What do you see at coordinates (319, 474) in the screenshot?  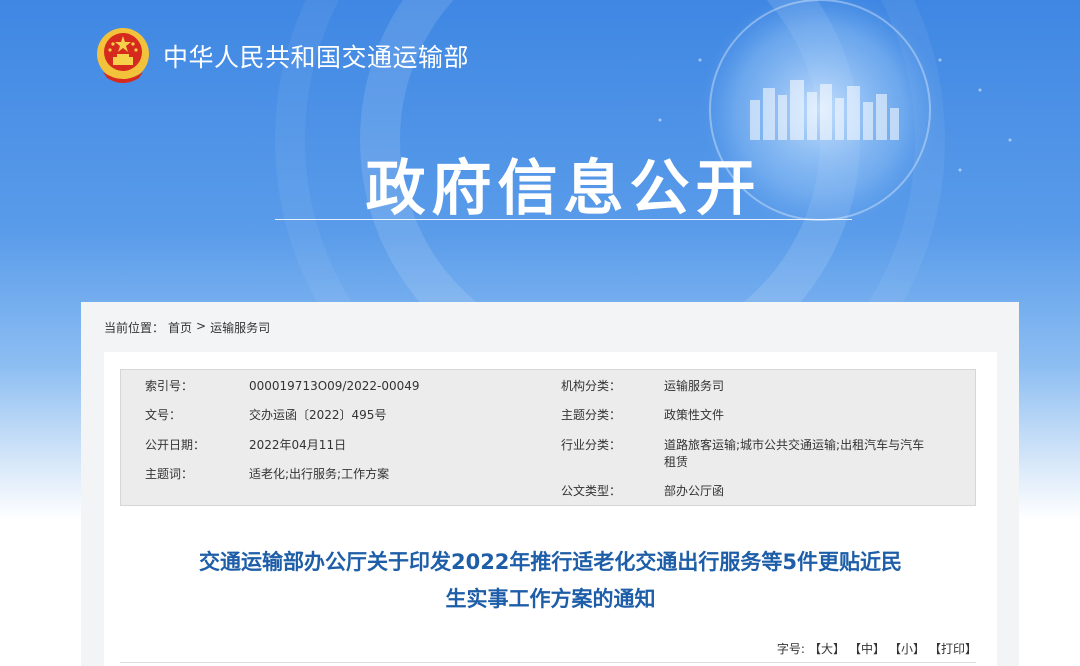 I see `meta-keywords-value: 适老化;出行服务;工作方案` at bounding box center [319, 474].